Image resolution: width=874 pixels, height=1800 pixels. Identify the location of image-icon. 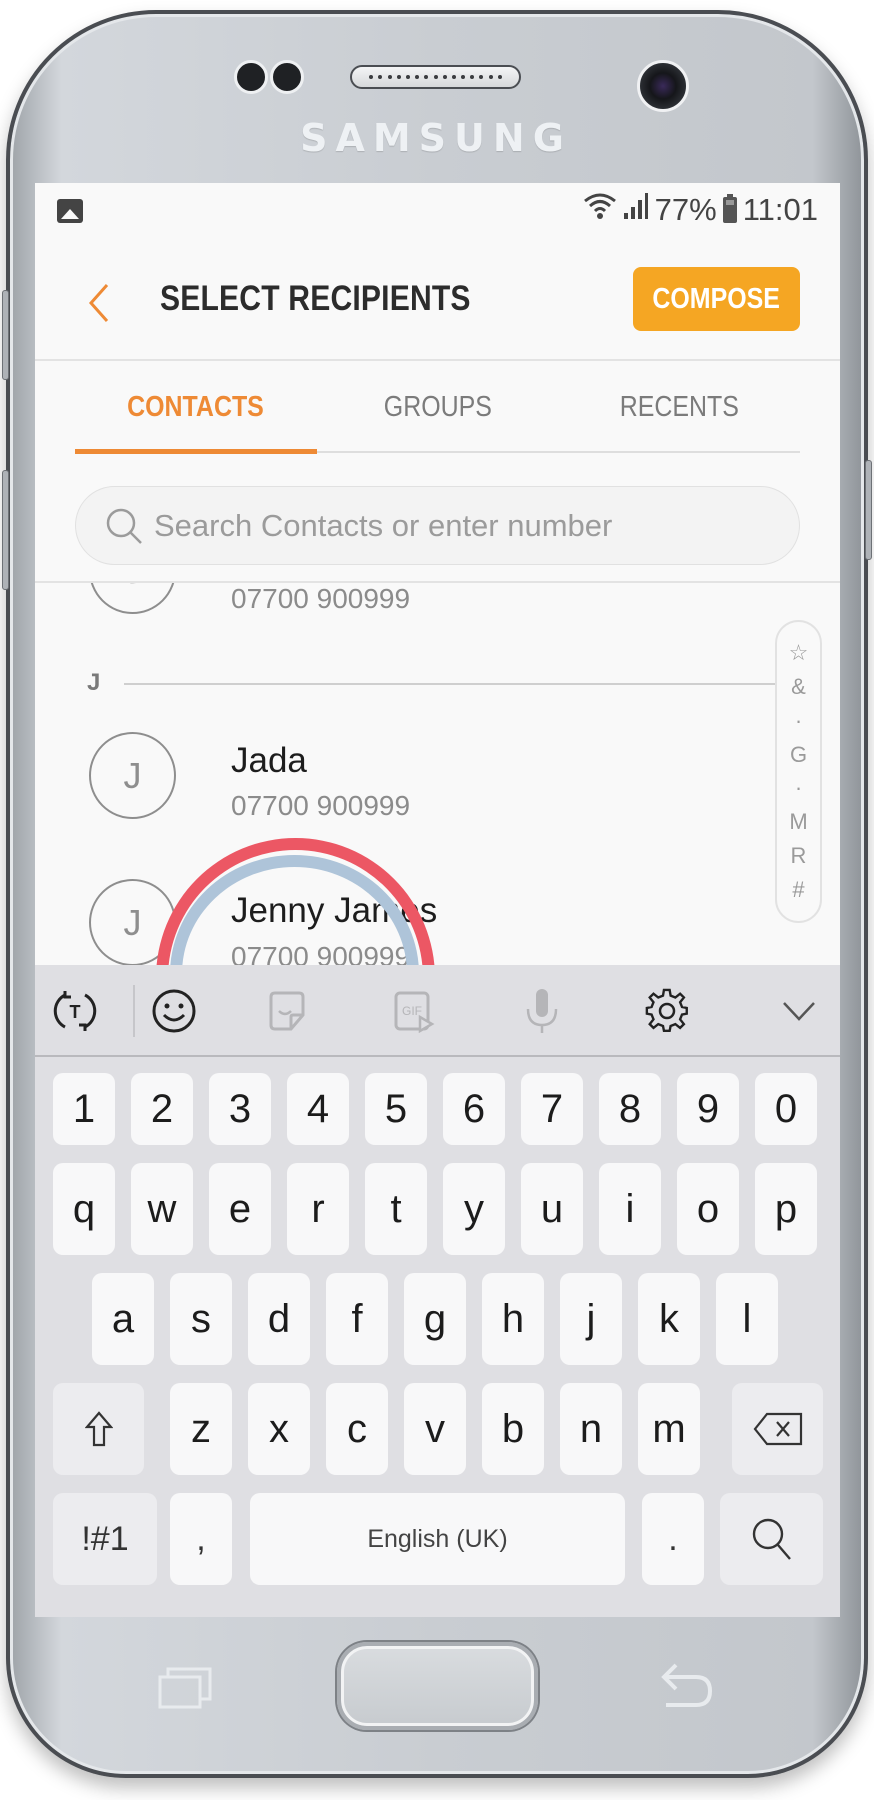
(70, 211).